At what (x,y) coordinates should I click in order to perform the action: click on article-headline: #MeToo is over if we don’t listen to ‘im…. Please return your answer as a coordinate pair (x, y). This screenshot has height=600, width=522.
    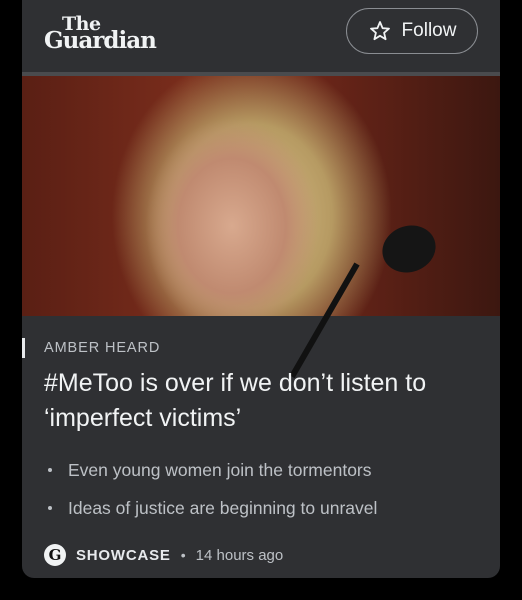
    Looking at the image, I should click on (264, 401).